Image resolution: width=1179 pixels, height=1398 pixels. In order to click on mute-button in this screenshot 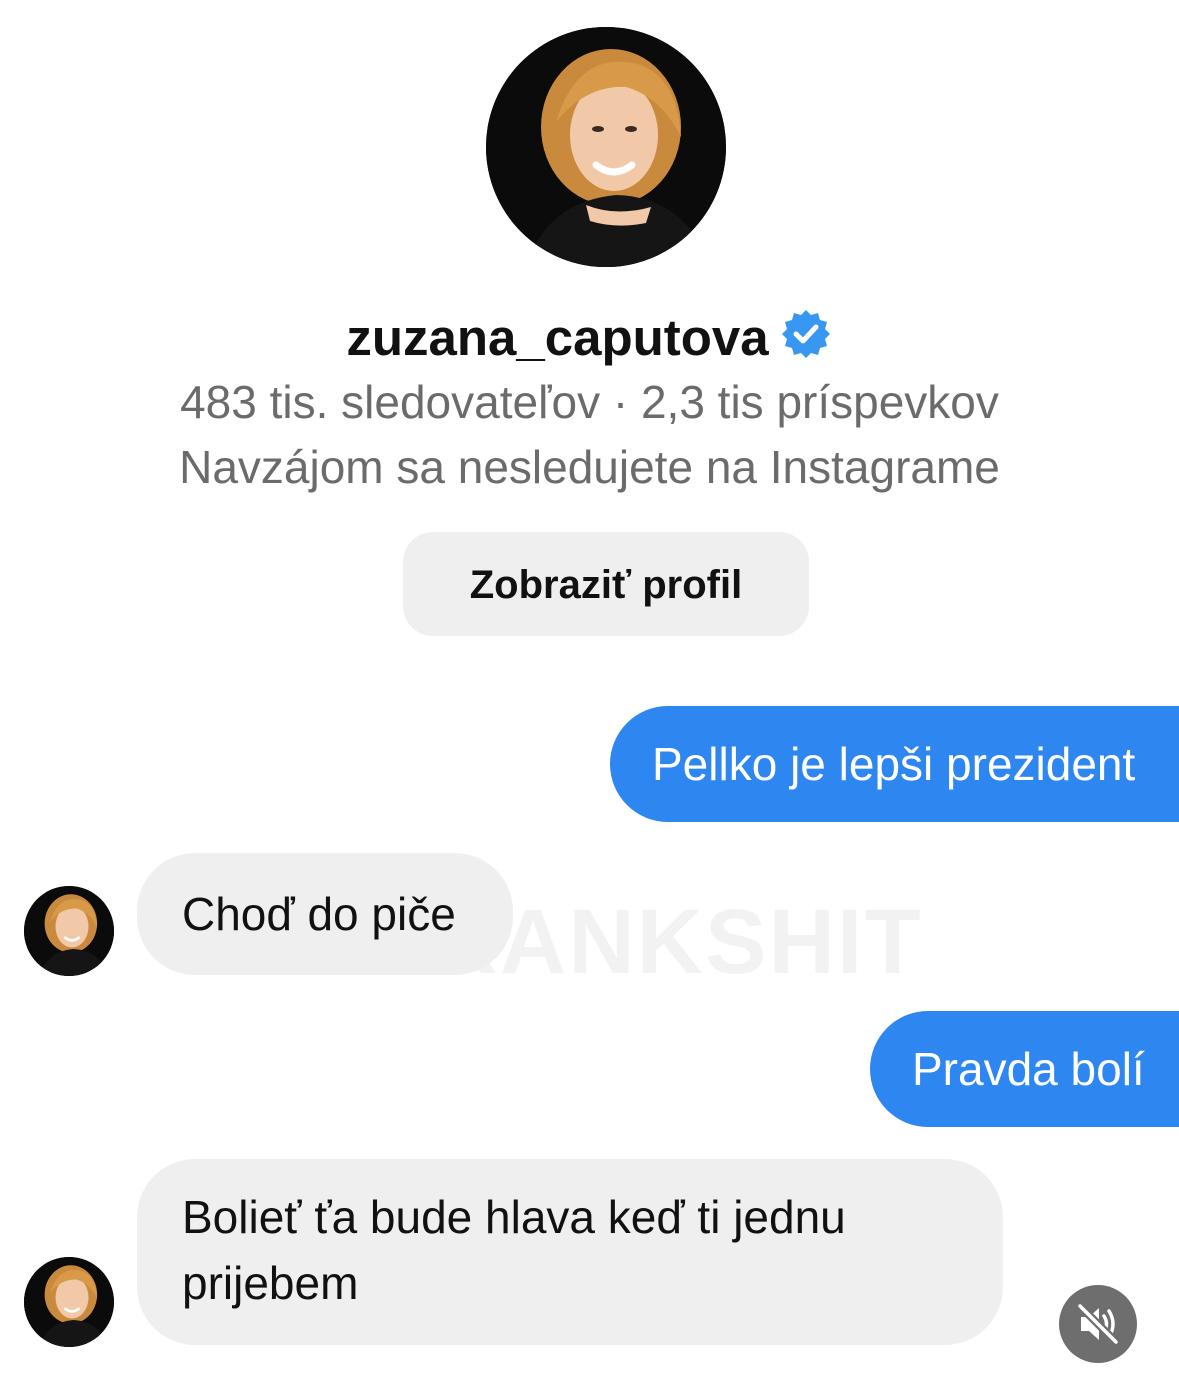, I will do `click(1098, 1324)`.